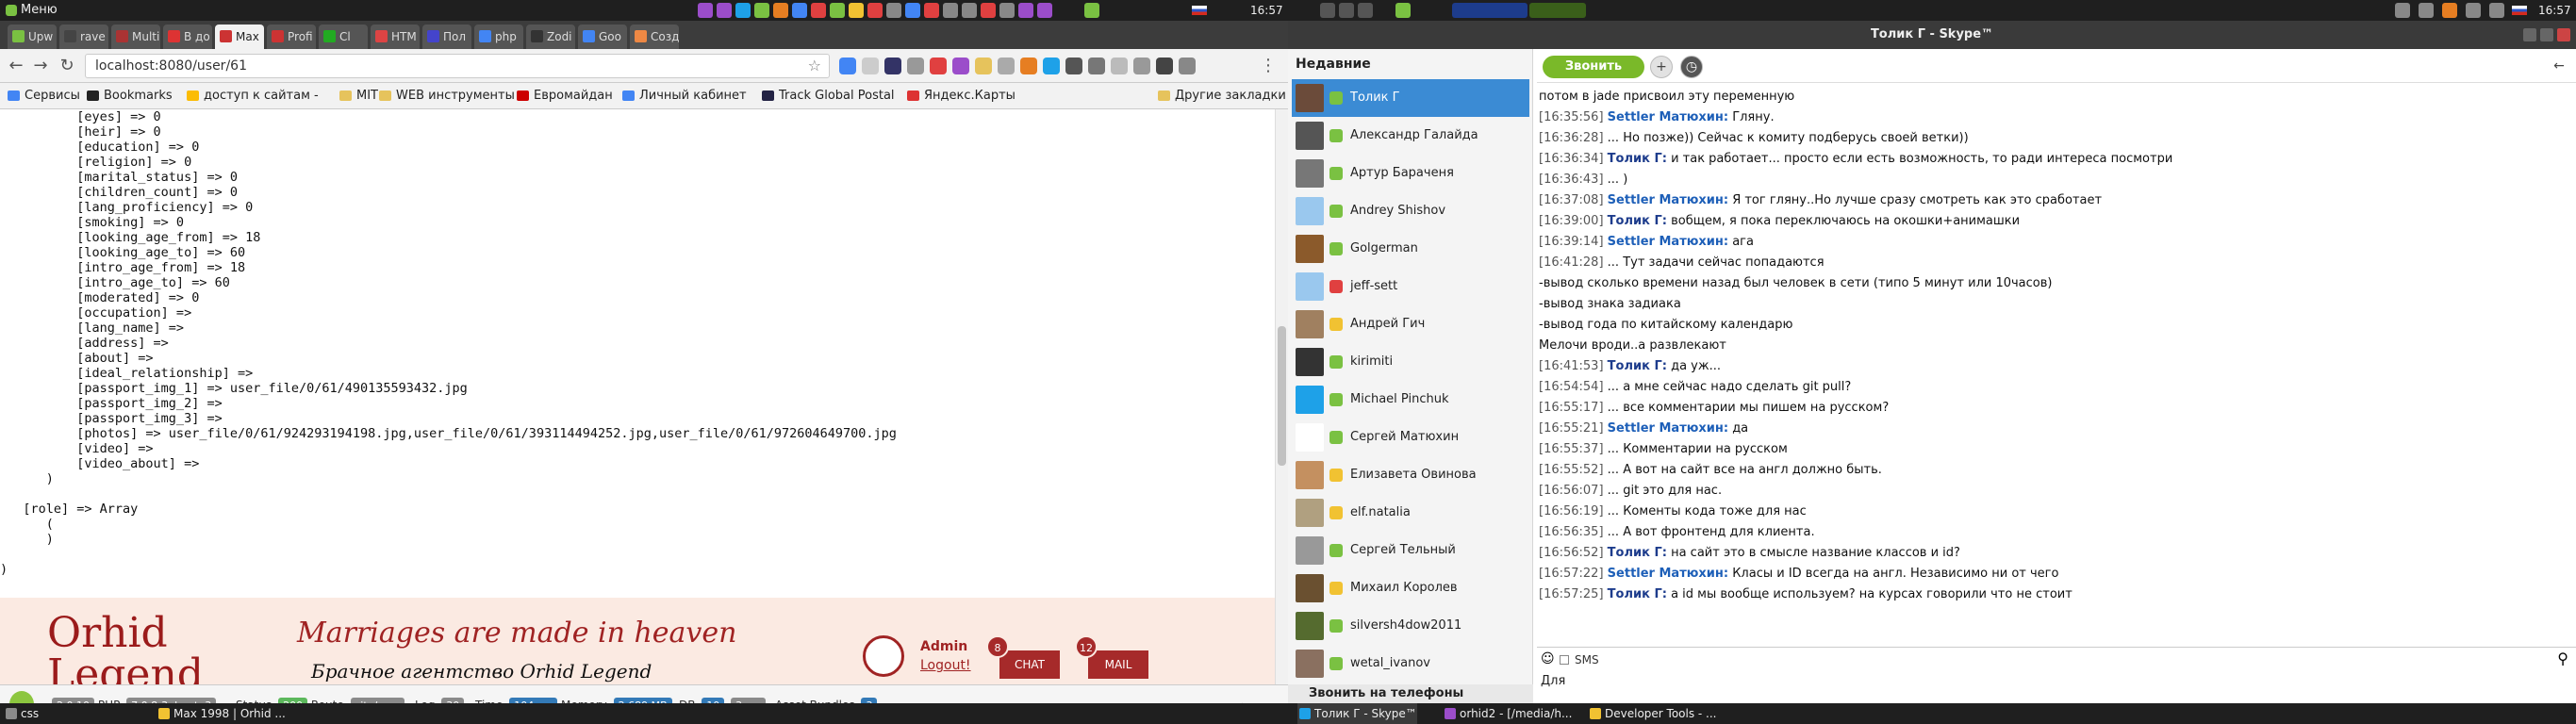 The image size is (2576, 724). Describe the element at coordinates (1410, 211) in the screenshot. I see `contact-item: Andrey Shishov` at that location.